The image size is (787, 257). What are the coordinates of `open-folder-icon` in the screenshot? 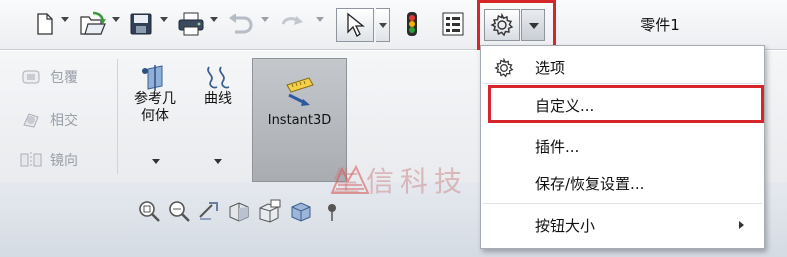 It's located at (93, 23).